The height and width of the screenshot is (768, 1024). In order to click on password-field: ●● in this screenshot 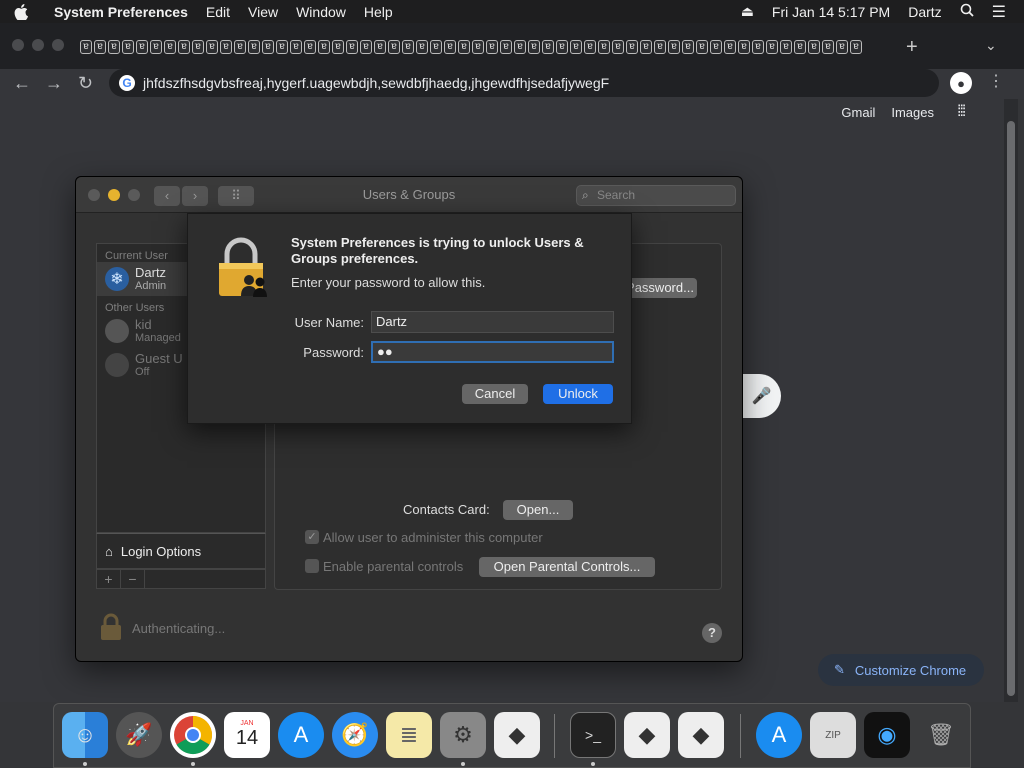, I will do `click(492, 352)`.